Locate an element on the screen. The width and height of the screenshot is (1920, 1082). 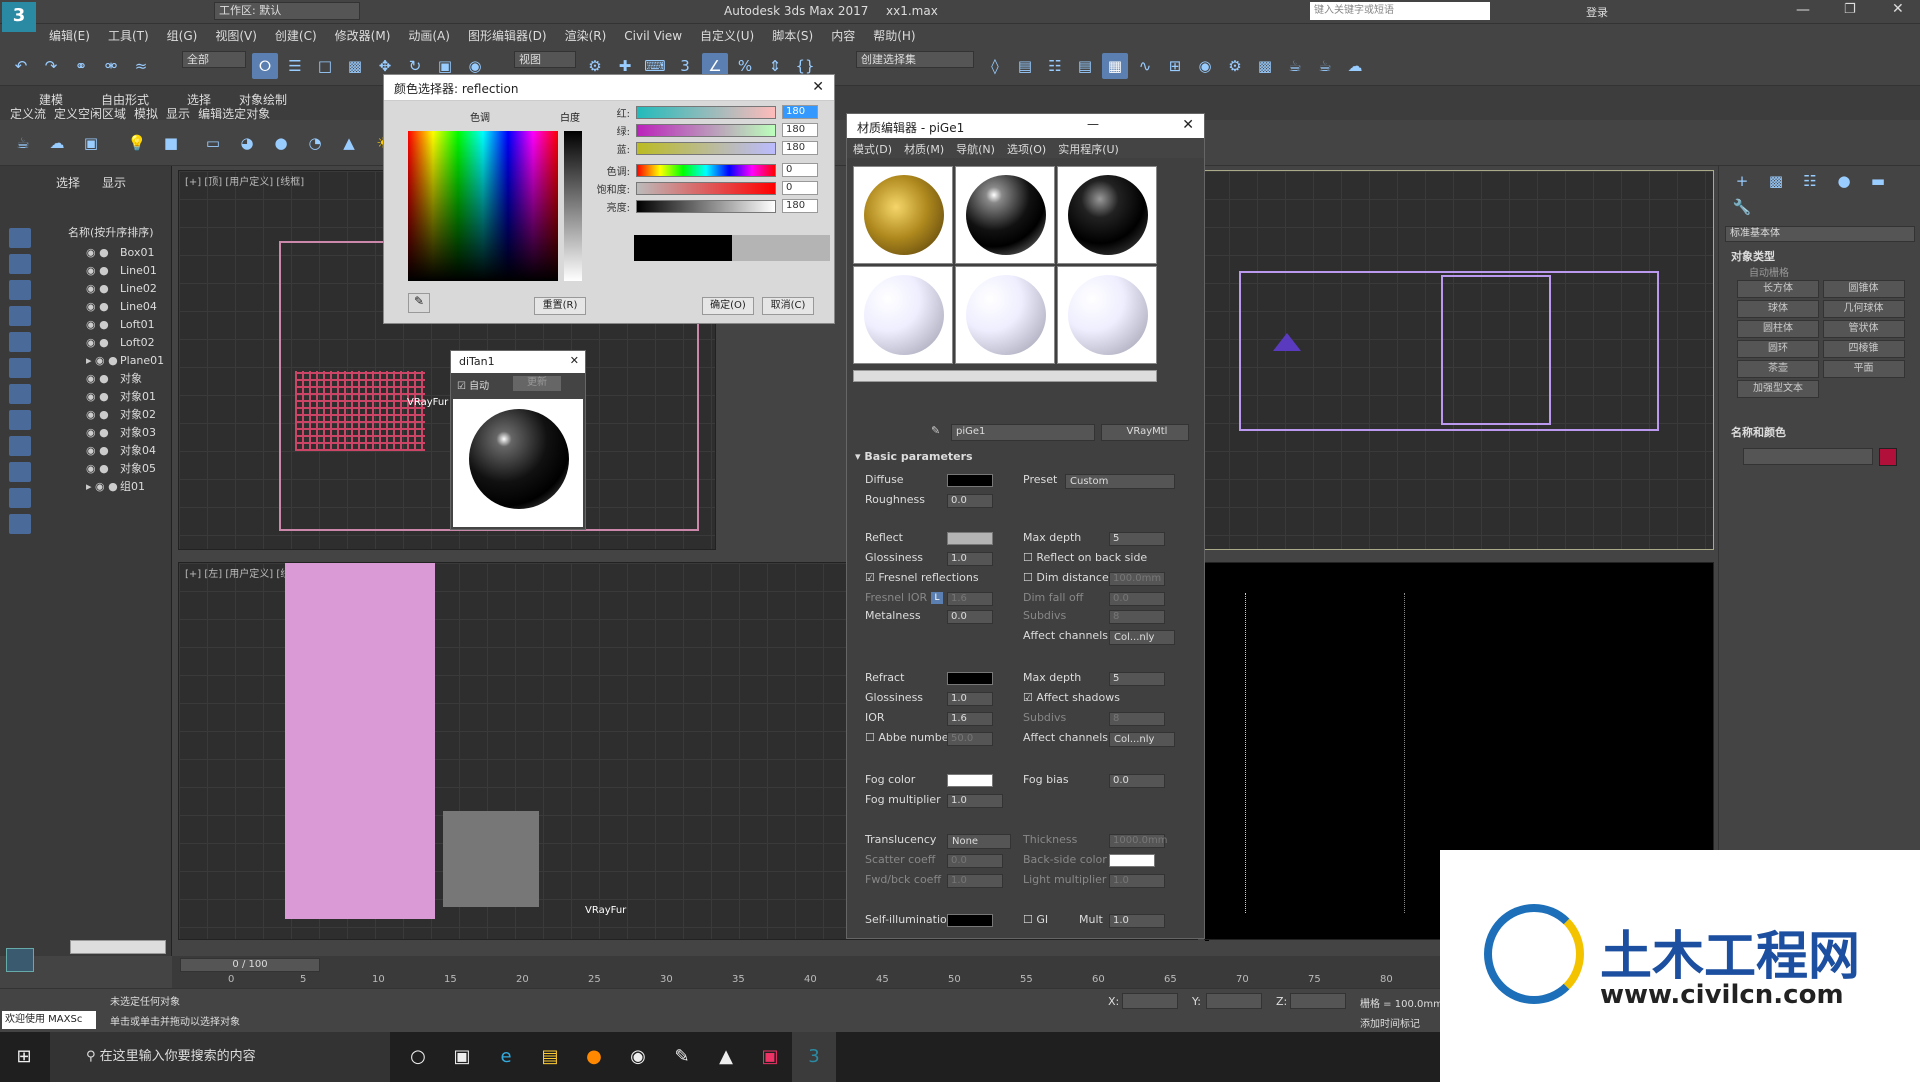
restore-icon: ❐ is located at coordinates (1850, 9).